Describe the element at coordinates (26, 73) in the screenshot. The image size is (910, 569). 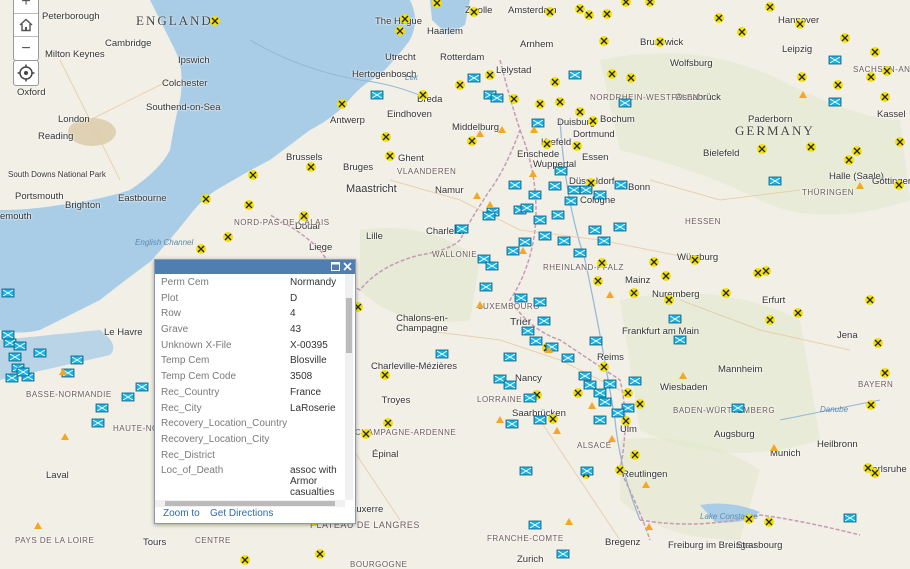
I see `locate-button` at that location.